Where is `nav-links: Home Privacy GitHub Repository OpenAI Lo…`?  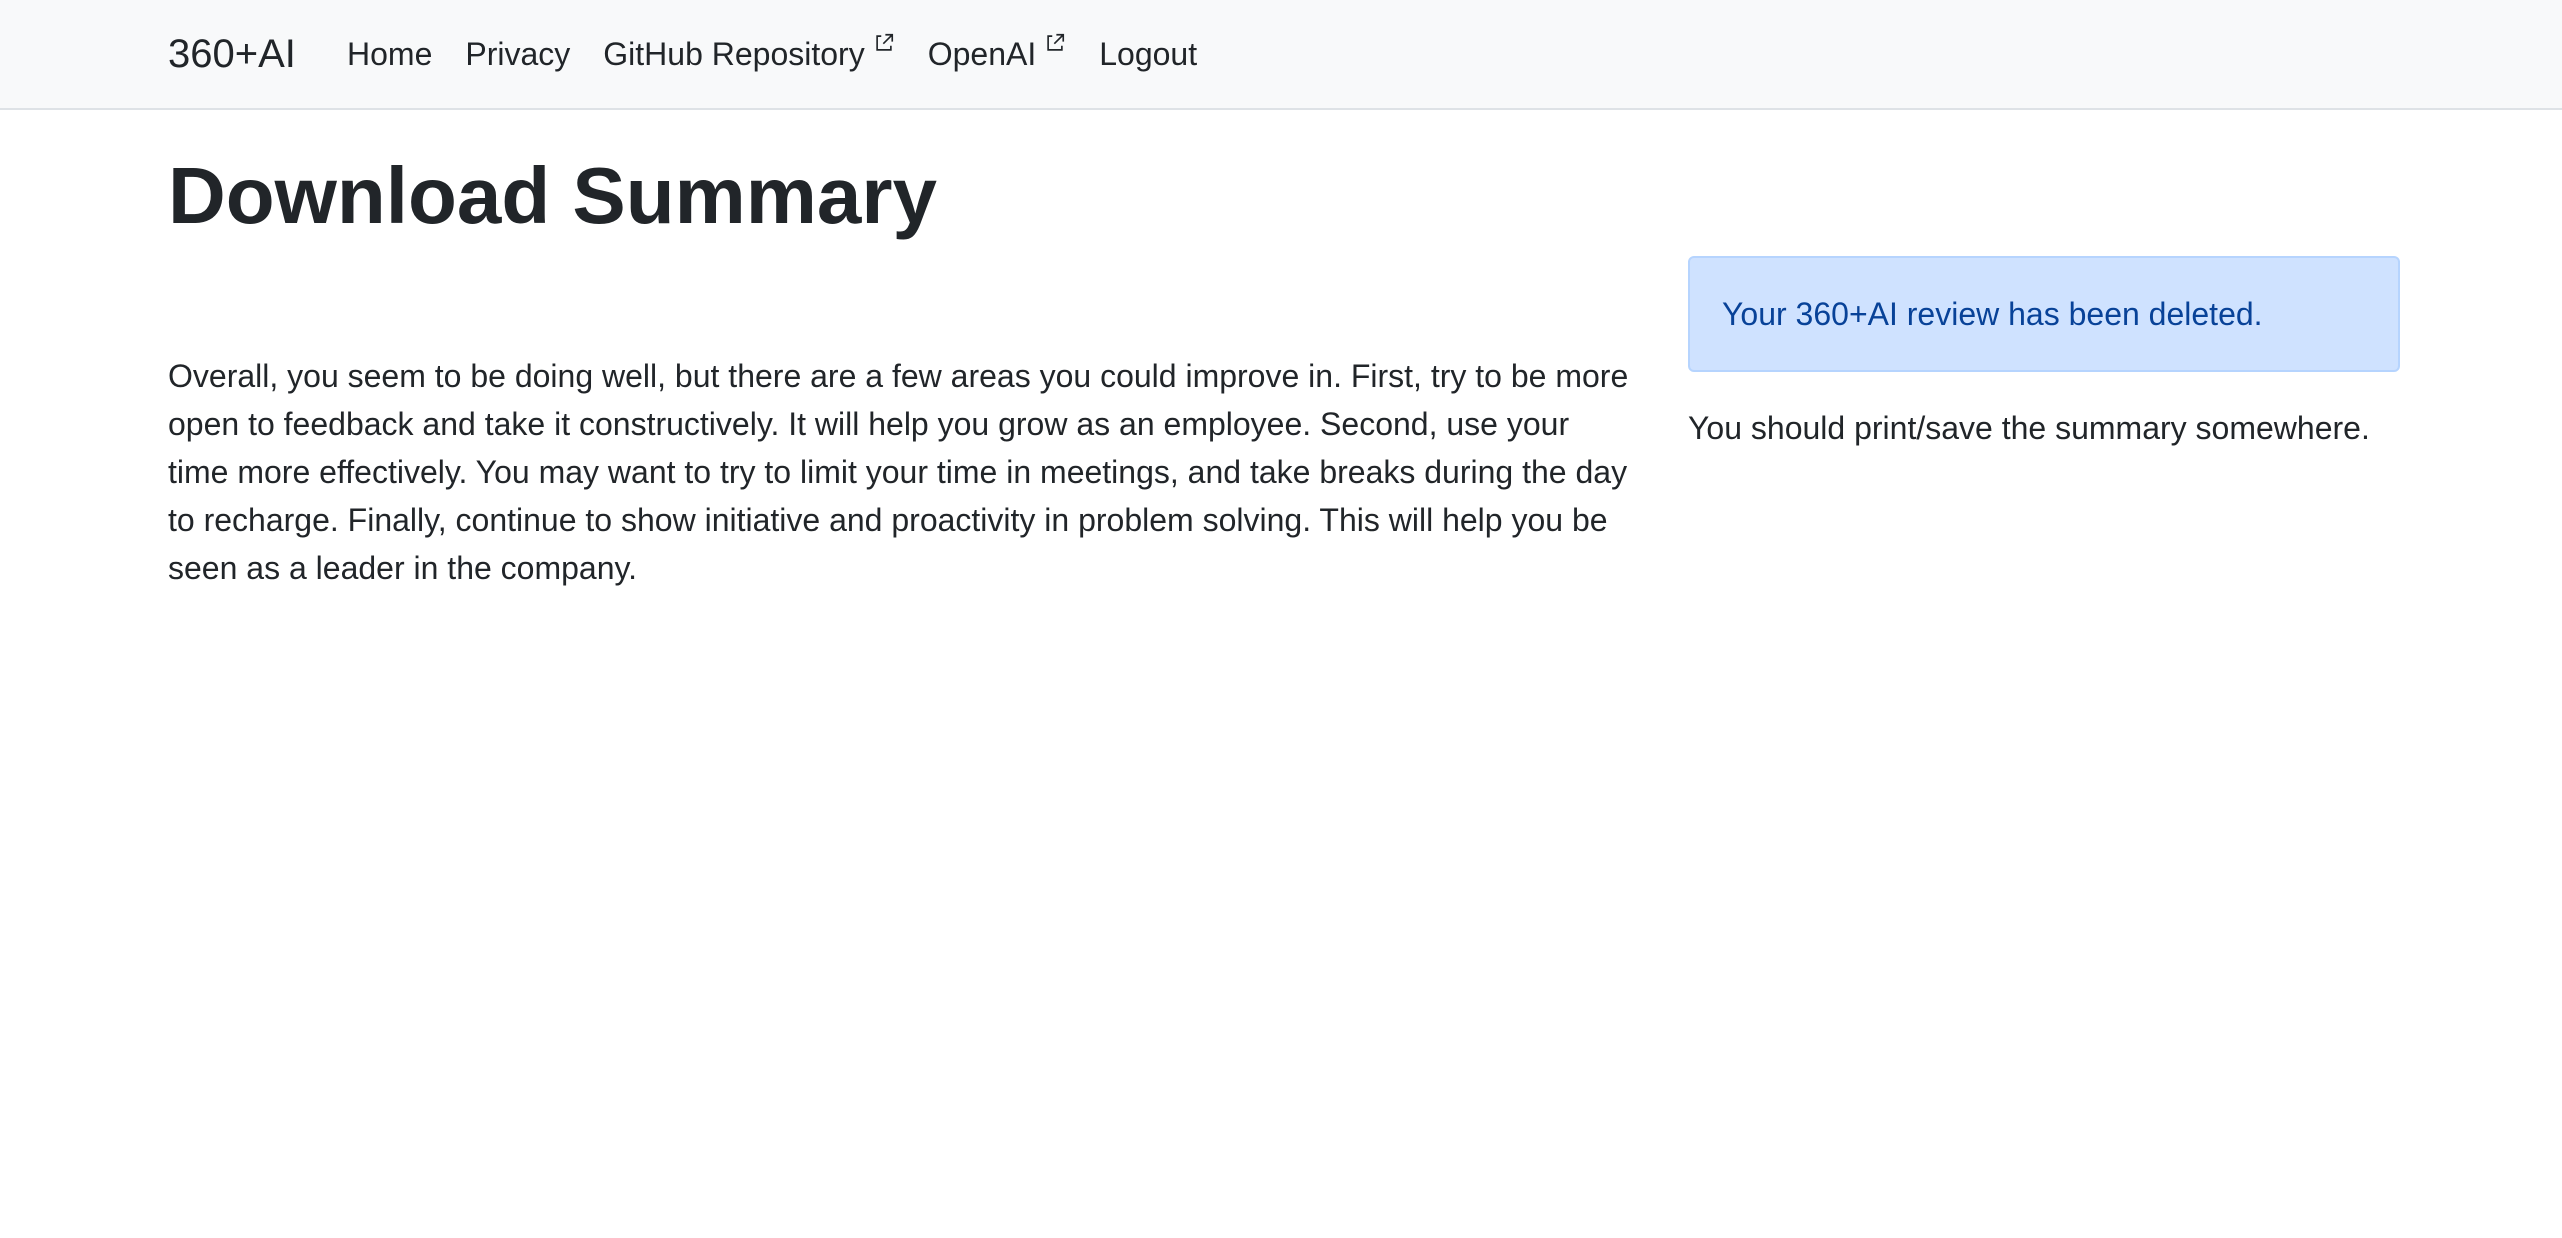
nav-links: Home Privacy GitHub Repository OpenAI Lo… is located at coordinates (788, 54).